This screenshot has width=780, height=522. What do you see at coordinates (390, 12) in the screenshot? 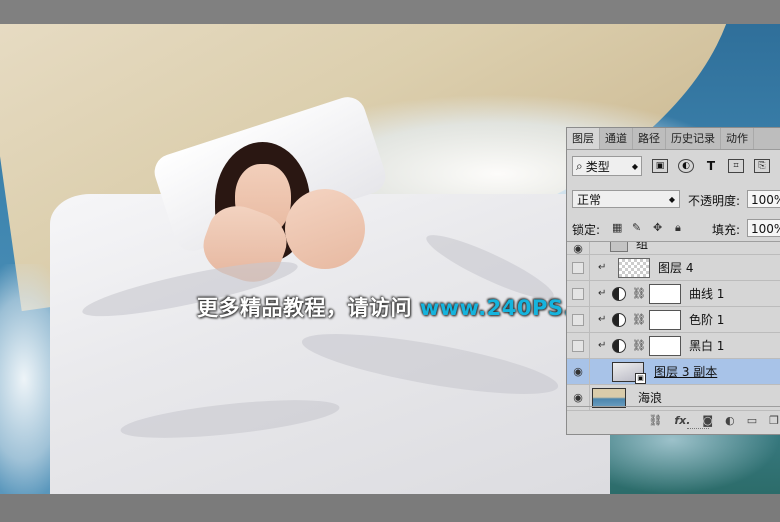
I see `window-top-frame` at bounding box center [390, 12].